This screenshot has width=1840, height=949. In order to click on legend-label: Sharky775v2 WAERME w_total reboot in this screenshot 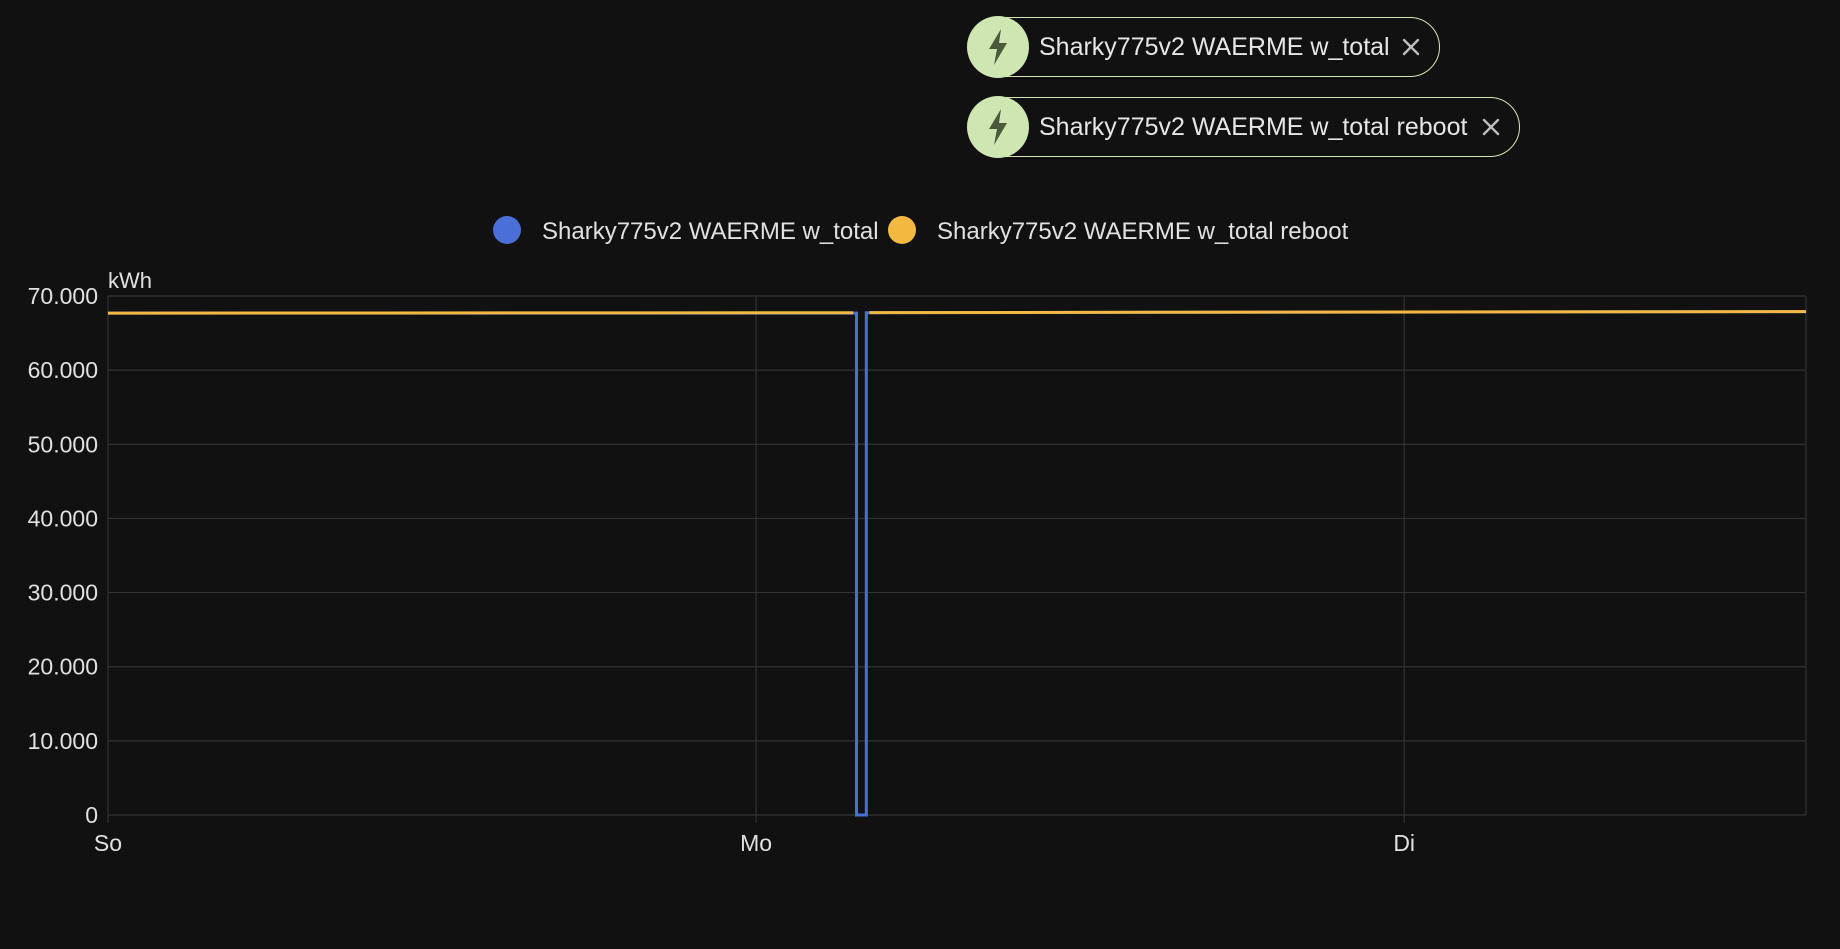, I will do `click(1143, 231)`.